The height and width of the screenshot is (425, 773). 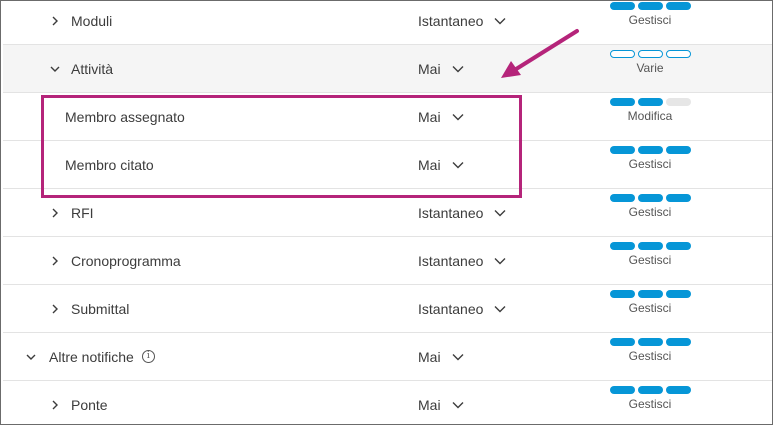 I want to click on row-label: Ponte, so click(x=89, y=404).